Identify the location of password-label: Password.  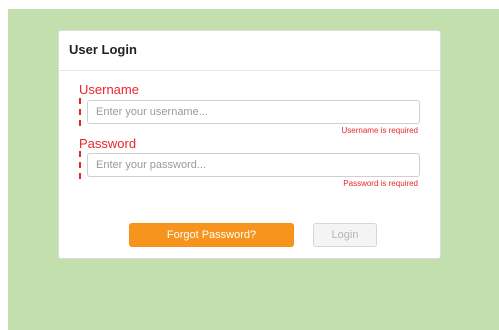
(108, 143).